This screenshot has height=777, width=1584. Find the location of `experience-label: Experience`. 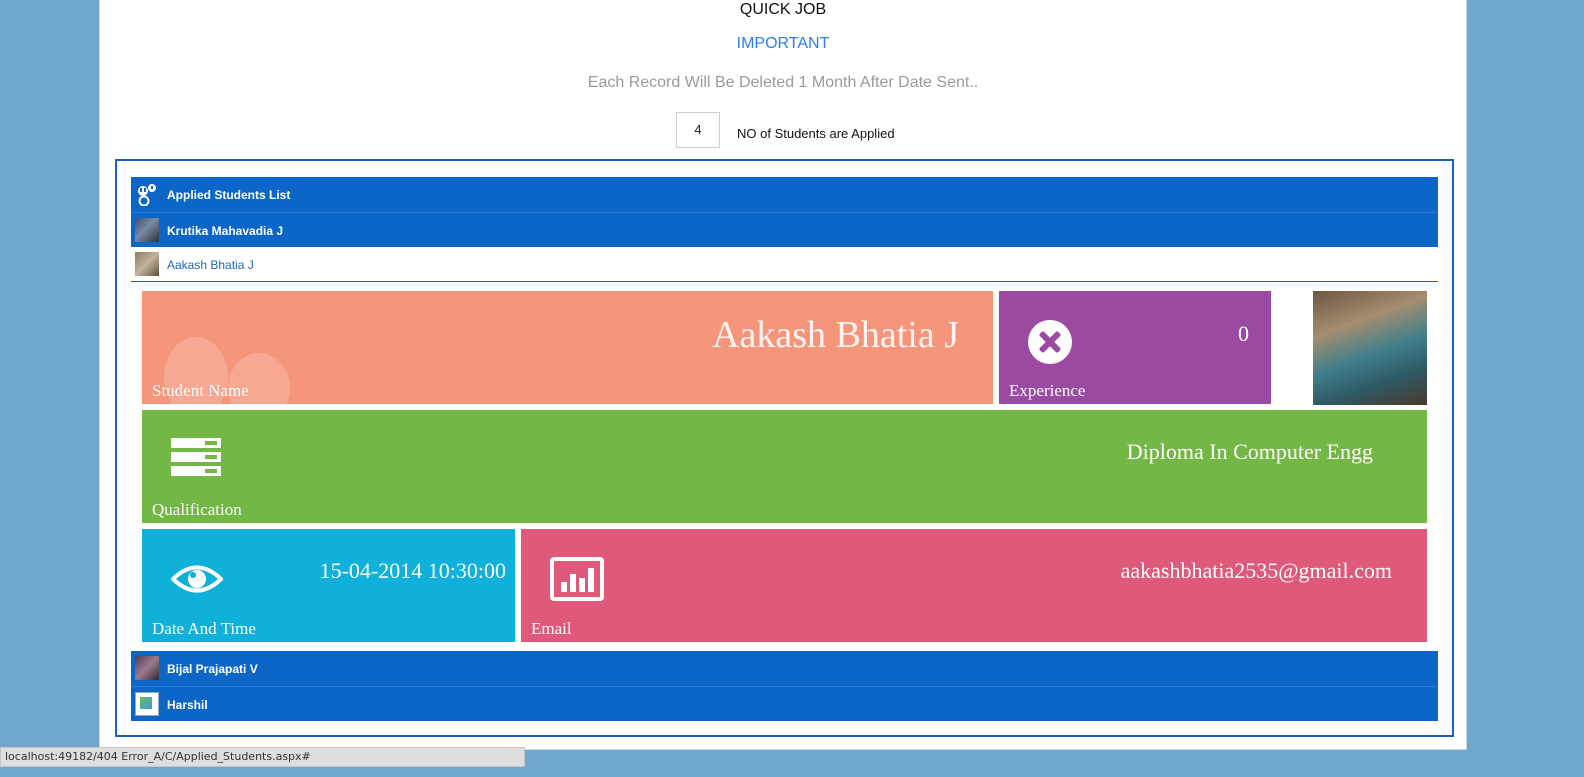

experience-label: Experience is located at coordinates (1047, 390).